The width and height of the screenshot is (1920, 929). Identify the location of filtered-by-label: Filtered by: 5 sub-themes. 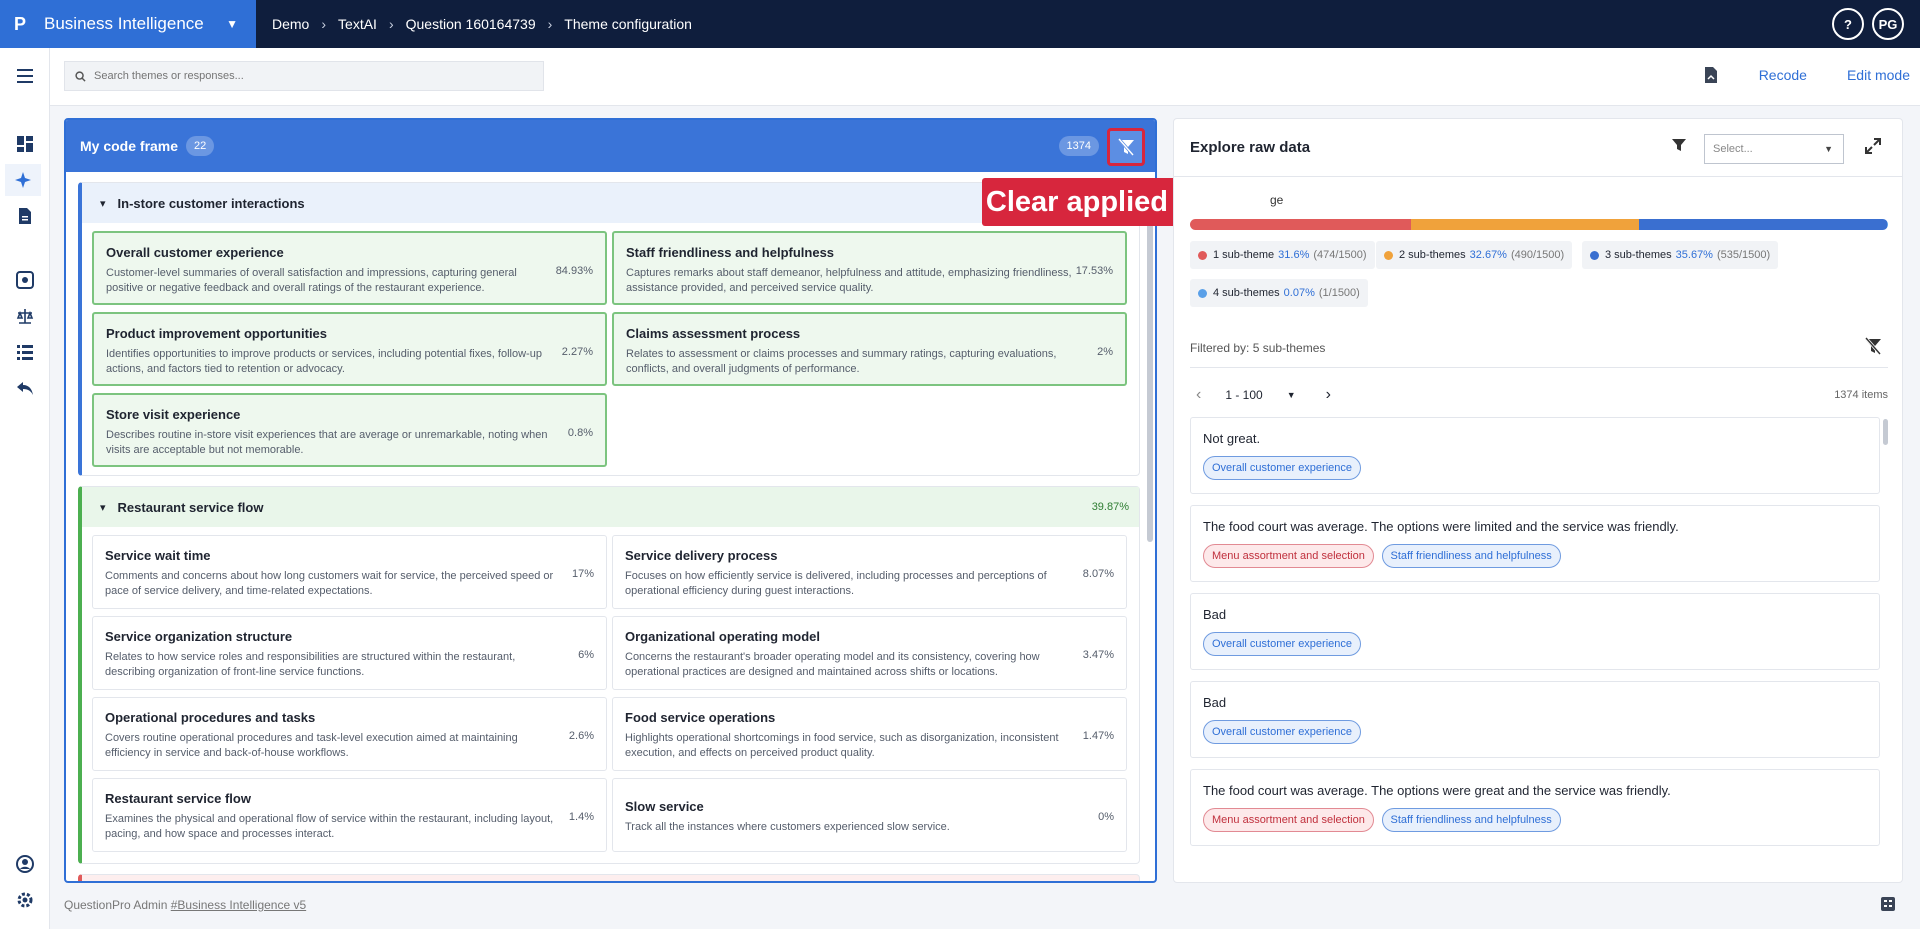
(1258, 348).